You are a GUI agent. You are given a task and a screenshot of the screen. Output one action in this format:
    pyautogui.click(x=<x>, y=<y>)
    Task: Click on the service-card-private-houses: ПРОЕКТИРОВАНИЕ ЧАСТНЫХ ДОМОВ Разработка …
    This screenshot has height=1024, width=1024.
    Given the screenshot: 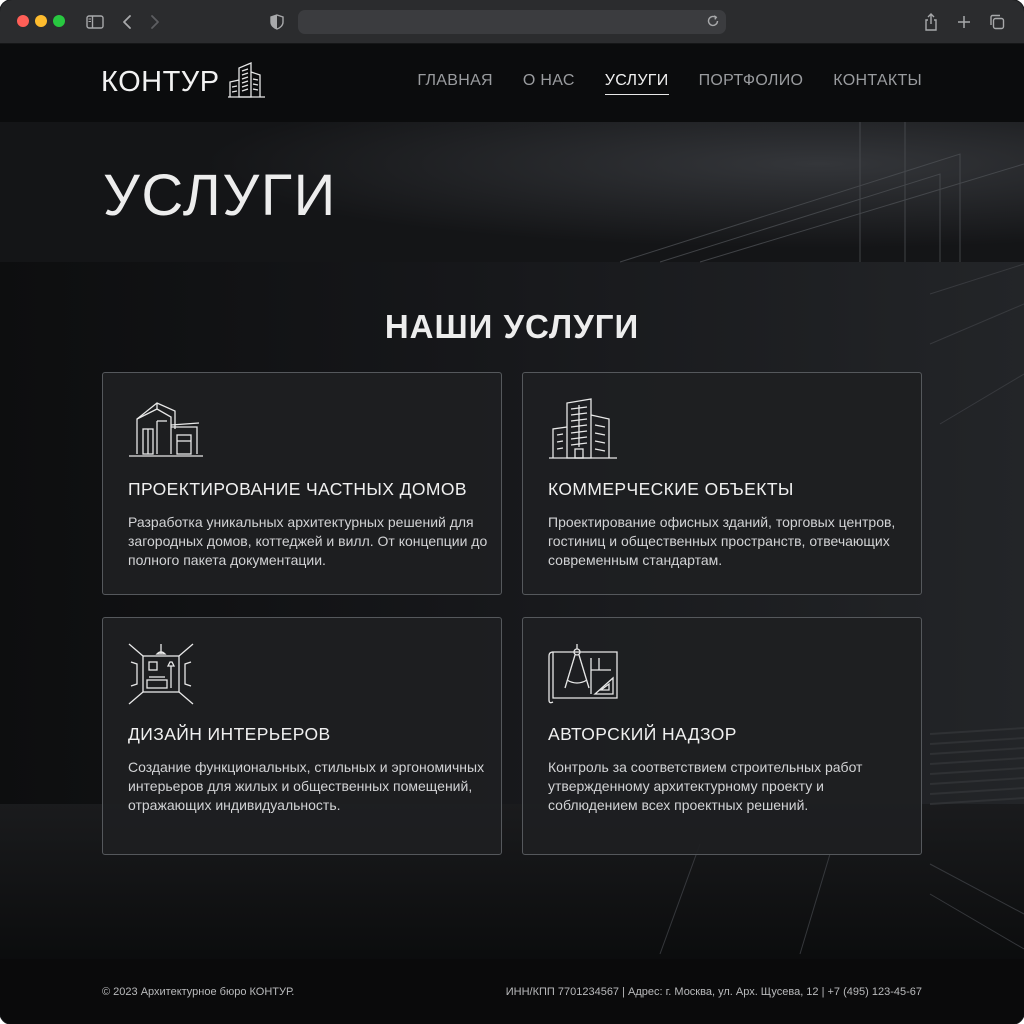 What is the action you would take?
    pyautogui.click(x=302, y=483)
    